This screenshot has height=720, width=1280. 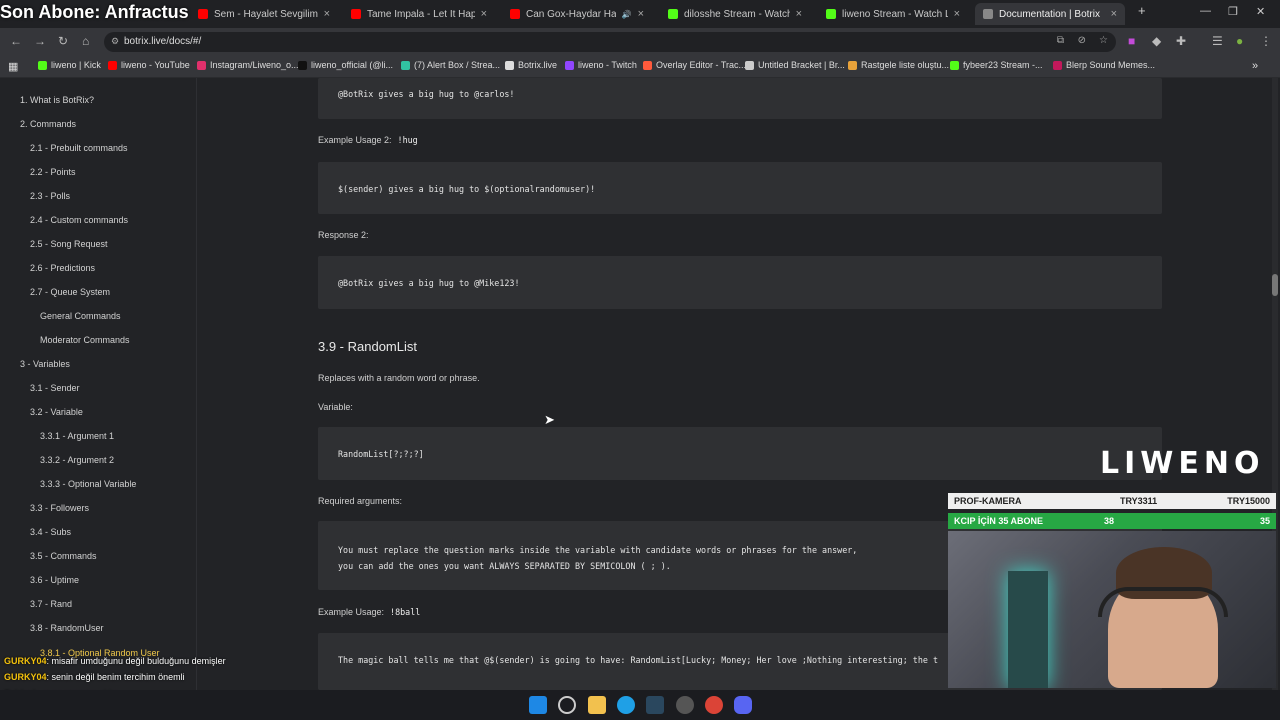 I want to click on sidebar-item: 2.6 - Predictions, so click(x=62, y=268).